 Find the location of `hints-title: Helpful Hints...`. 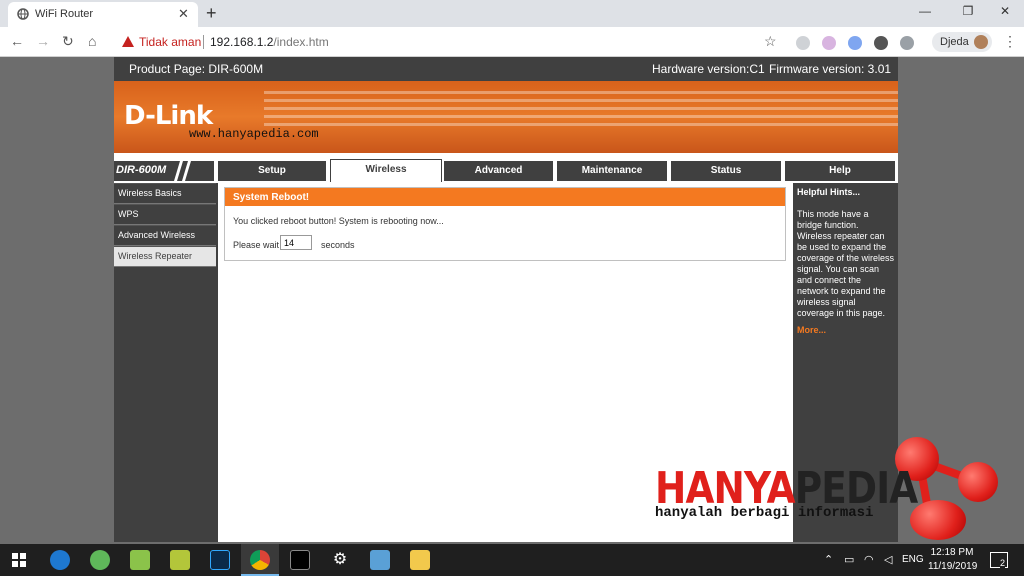

hints-title: Helpful Hints... is located at coordinates (828, 192).